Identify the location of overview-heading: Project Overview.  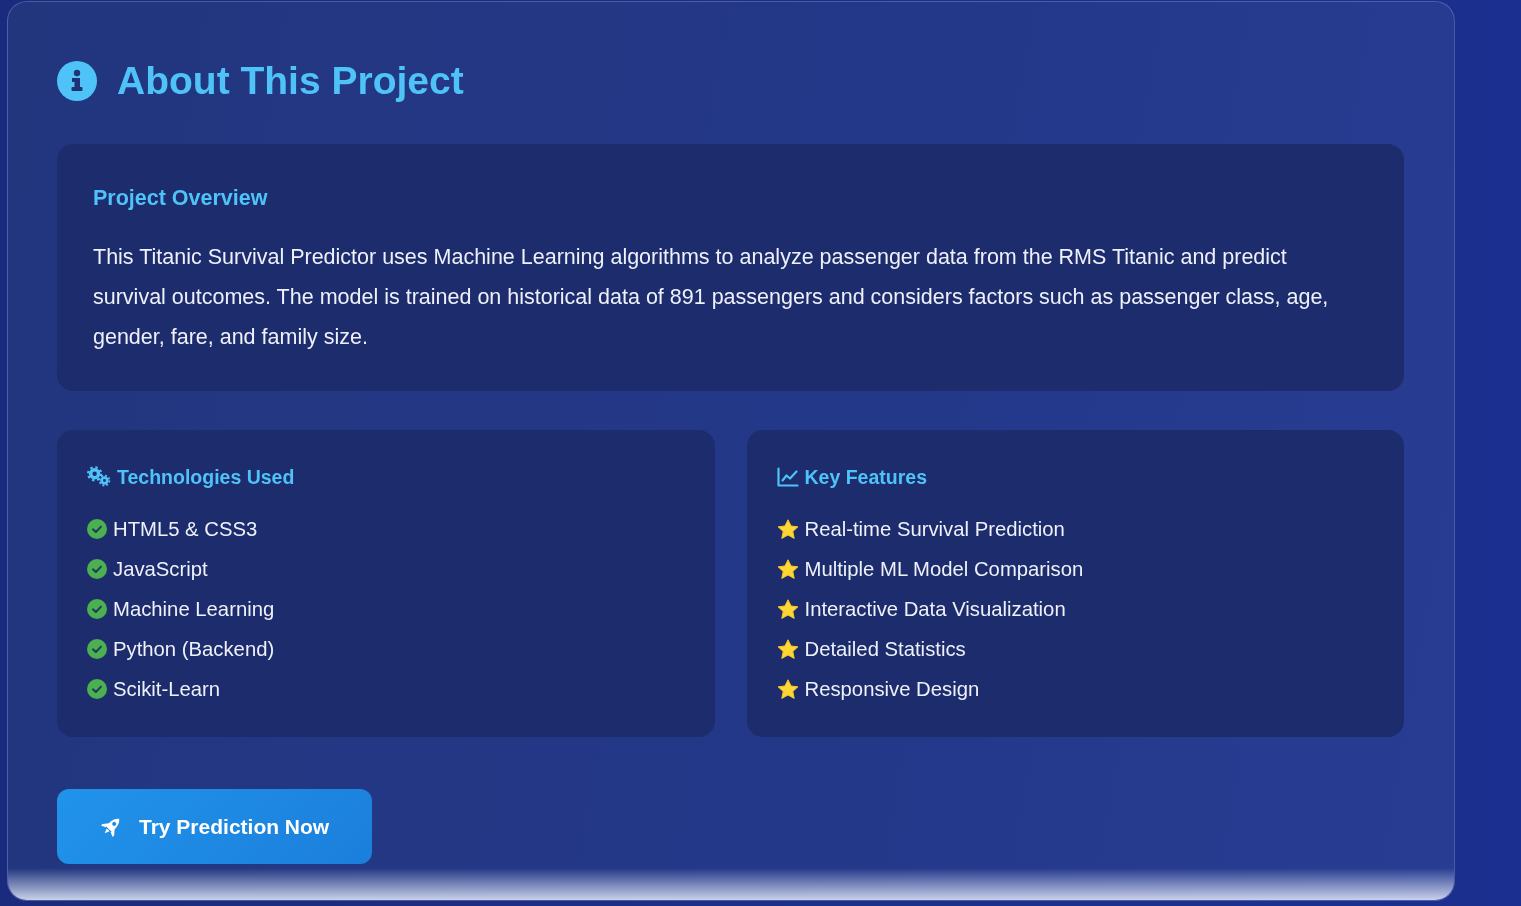
(181, 198).